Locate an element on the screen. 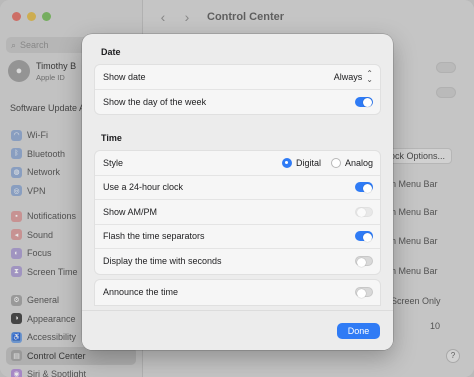  announce-row: Announce the time is located at coordinates (237, 292).